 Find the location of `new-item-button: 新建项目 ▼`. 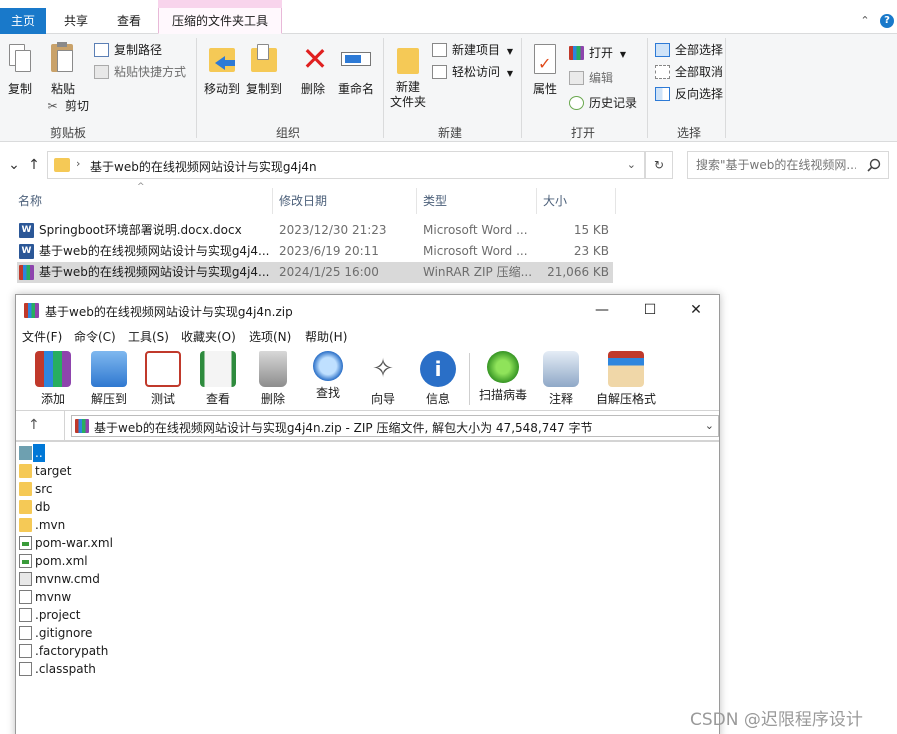

new-item-button: 新建项目 ▼ is located at coordinates (472, 50).